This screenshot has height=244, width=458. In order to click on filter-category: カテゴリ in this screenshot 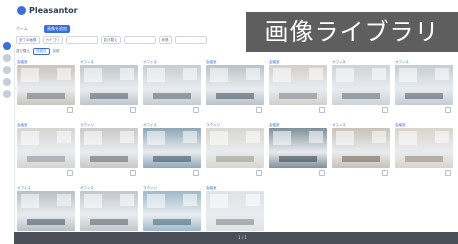, I will do `click(52, 40)`.